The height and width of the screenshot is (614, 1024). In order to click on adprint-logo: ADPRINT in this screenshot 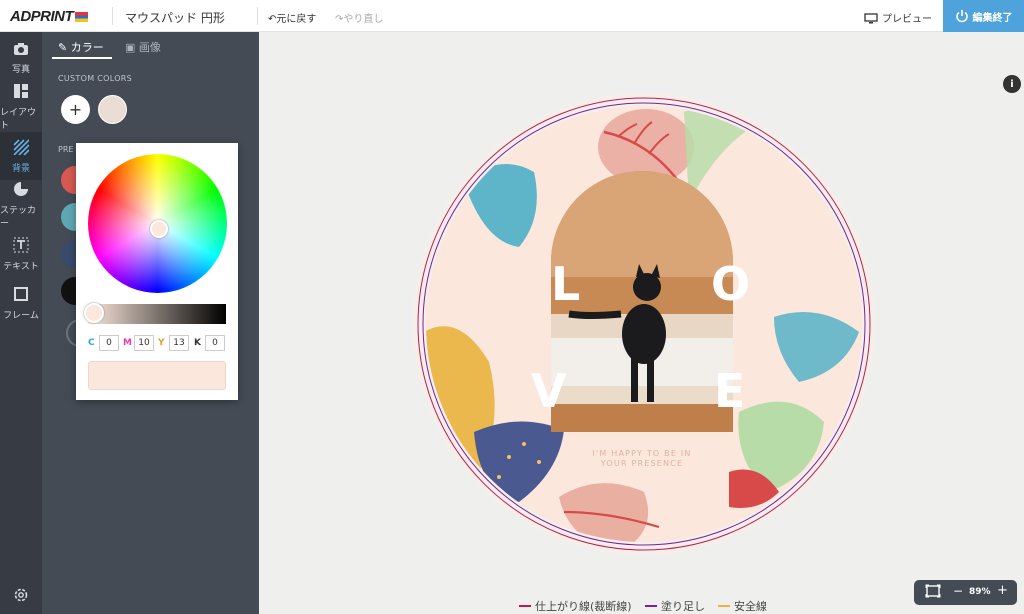, I will do `click(49, 16)`.